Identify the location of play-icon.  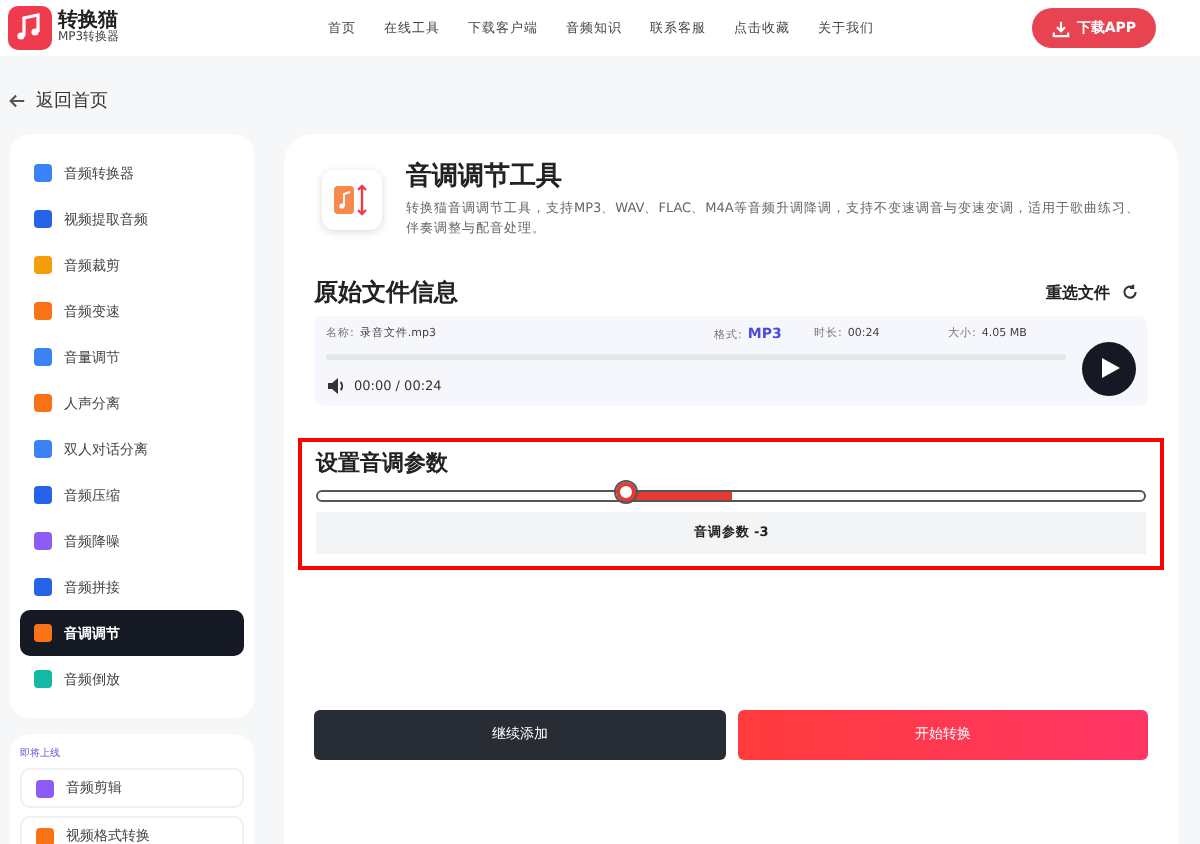
(1111, 368).